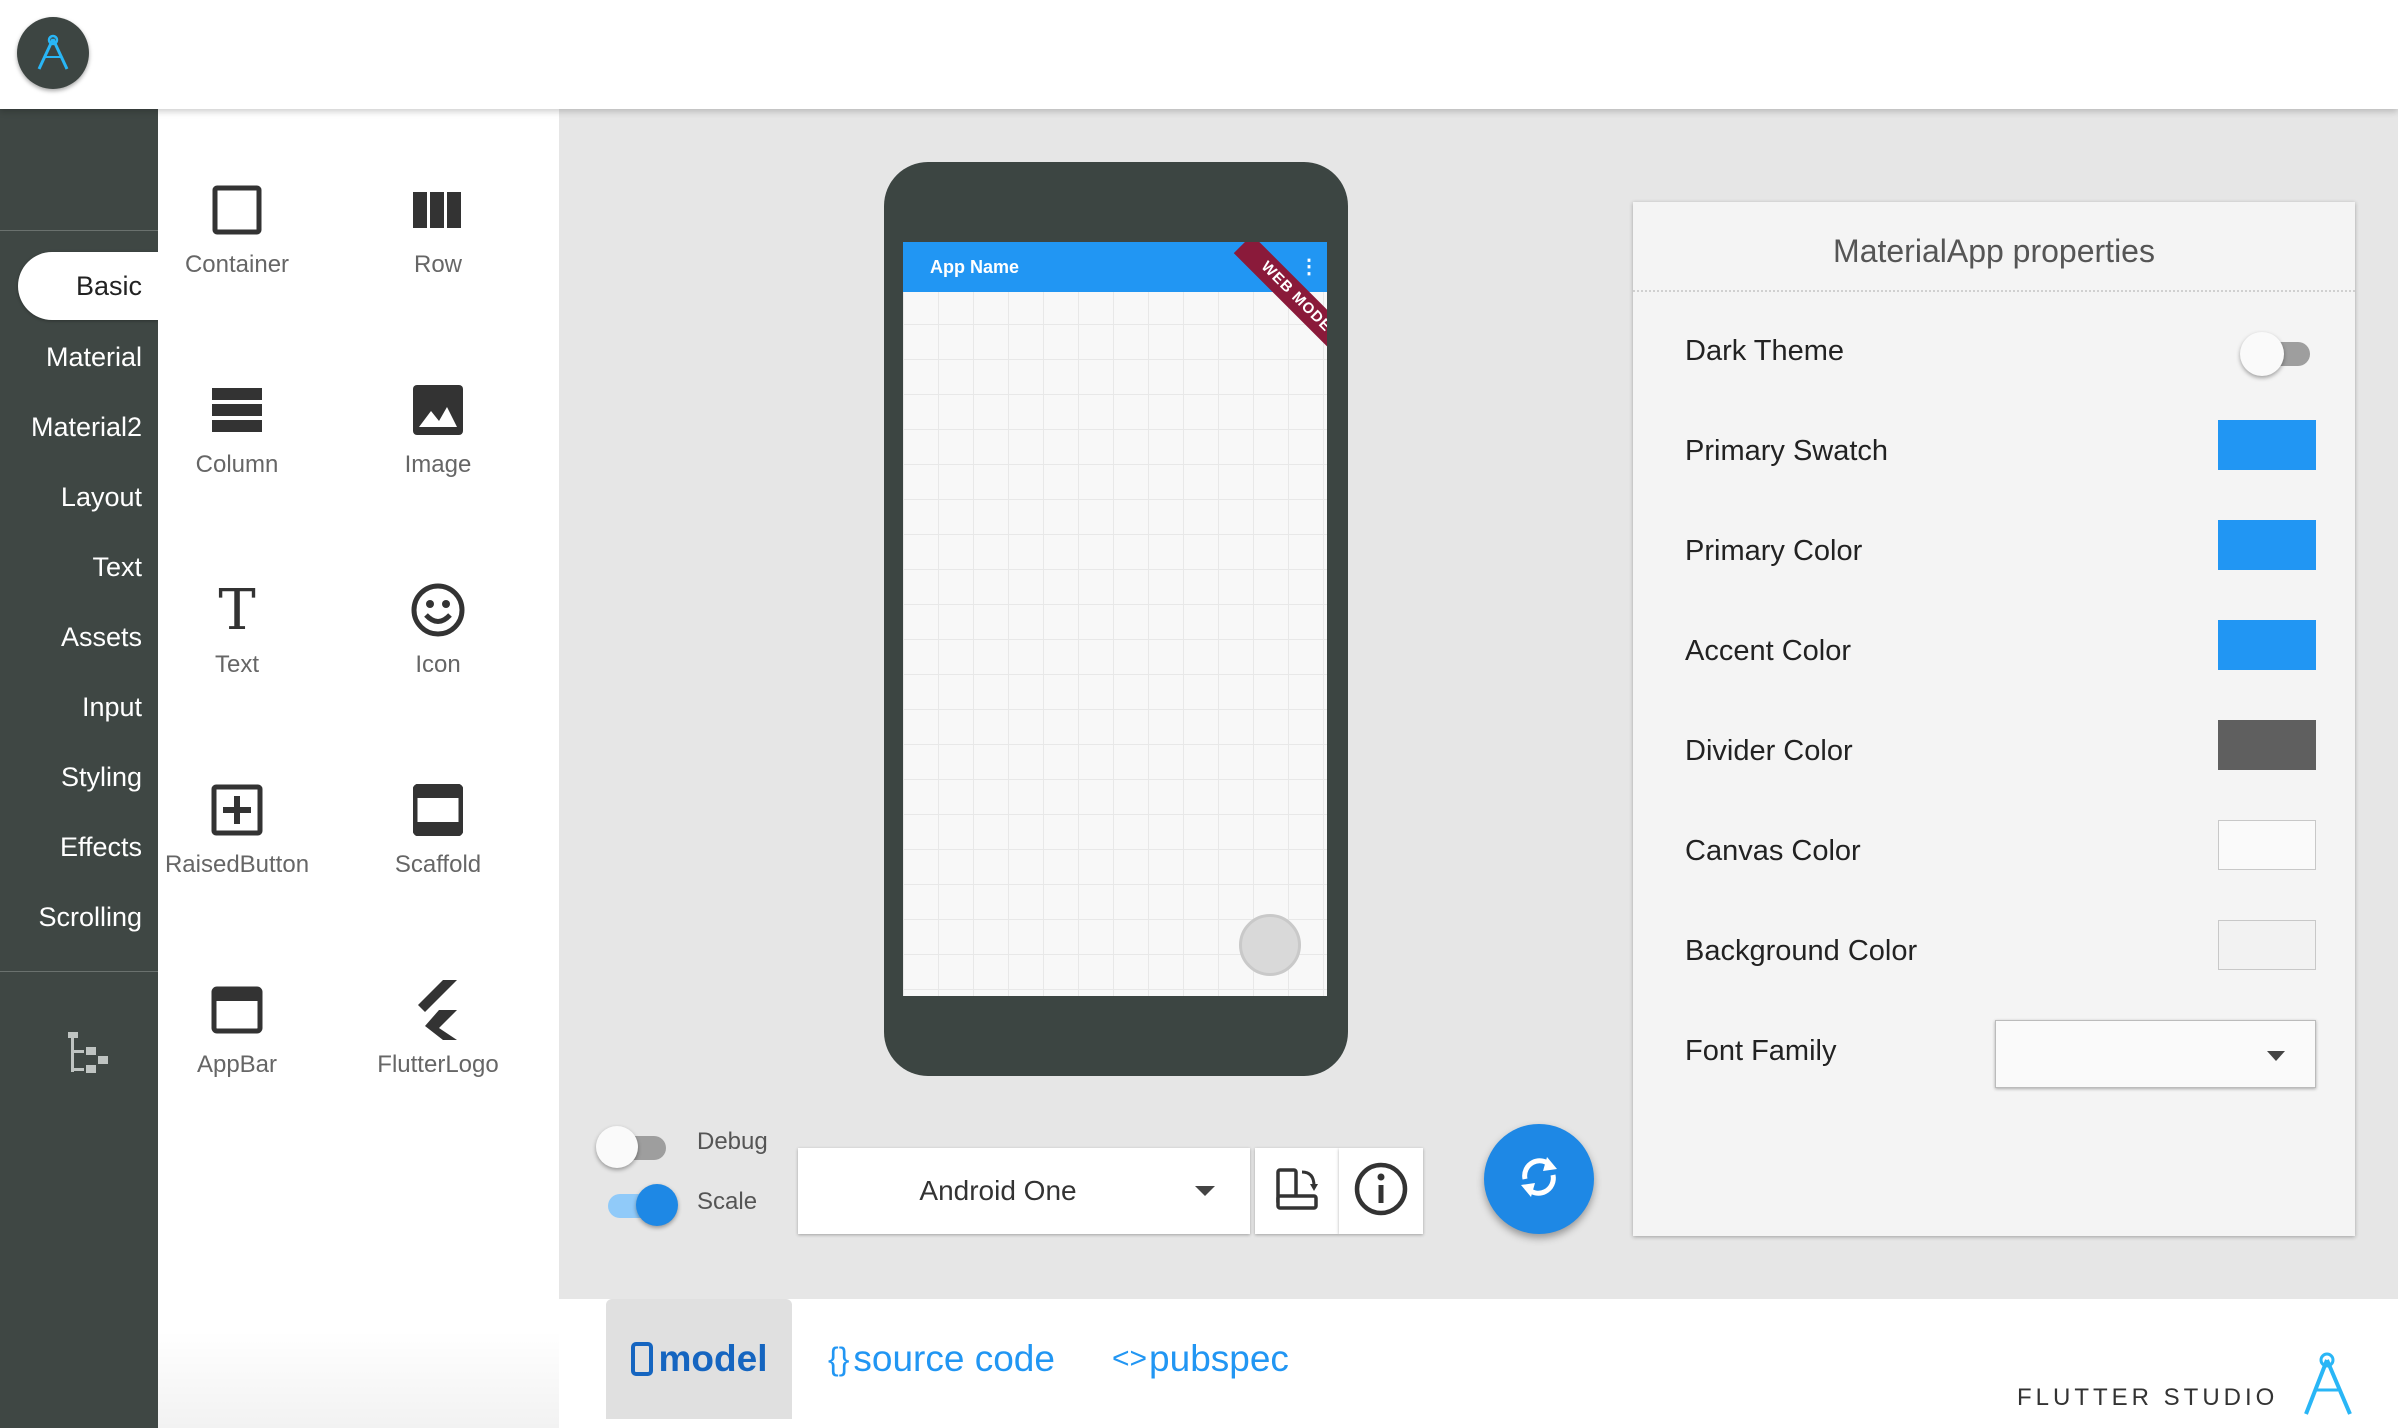  What do you see at coordinates (438, 1010) in the screenshot?
I see `flutter-logo-icon` at bounding box center [438, 1010].